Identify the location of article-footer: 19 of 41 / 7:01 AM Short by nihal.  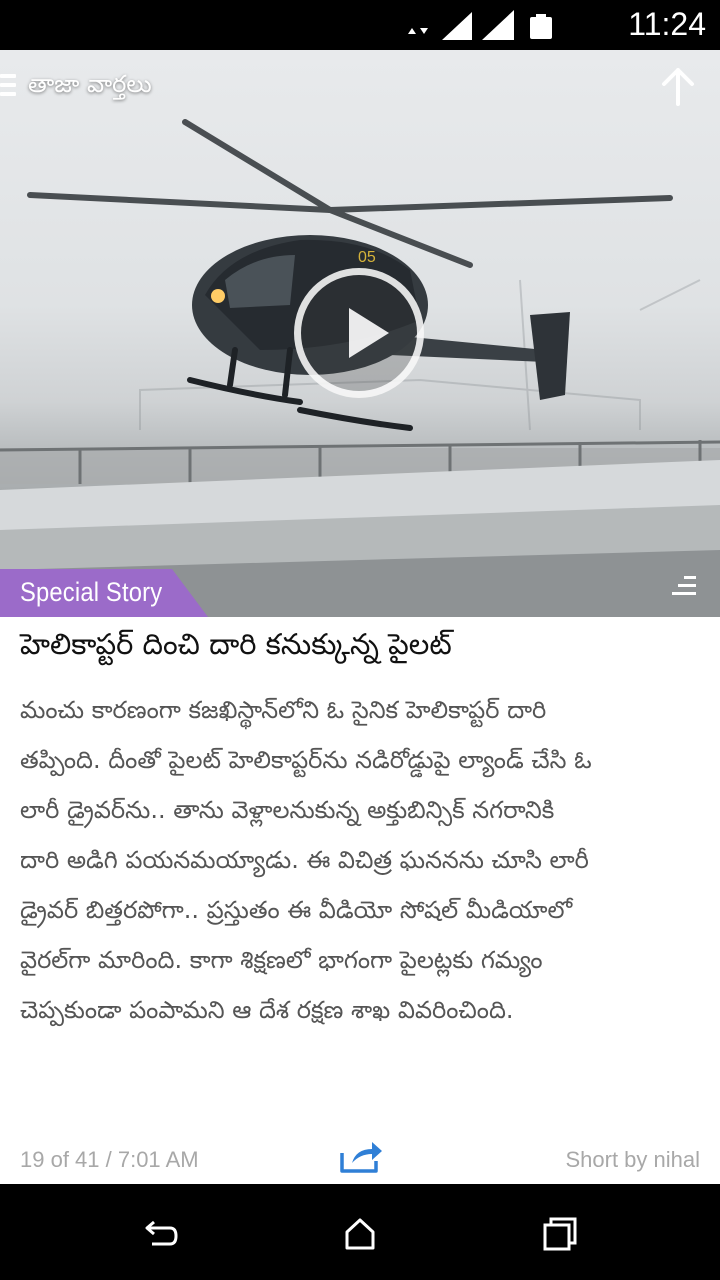
(360, 1159).